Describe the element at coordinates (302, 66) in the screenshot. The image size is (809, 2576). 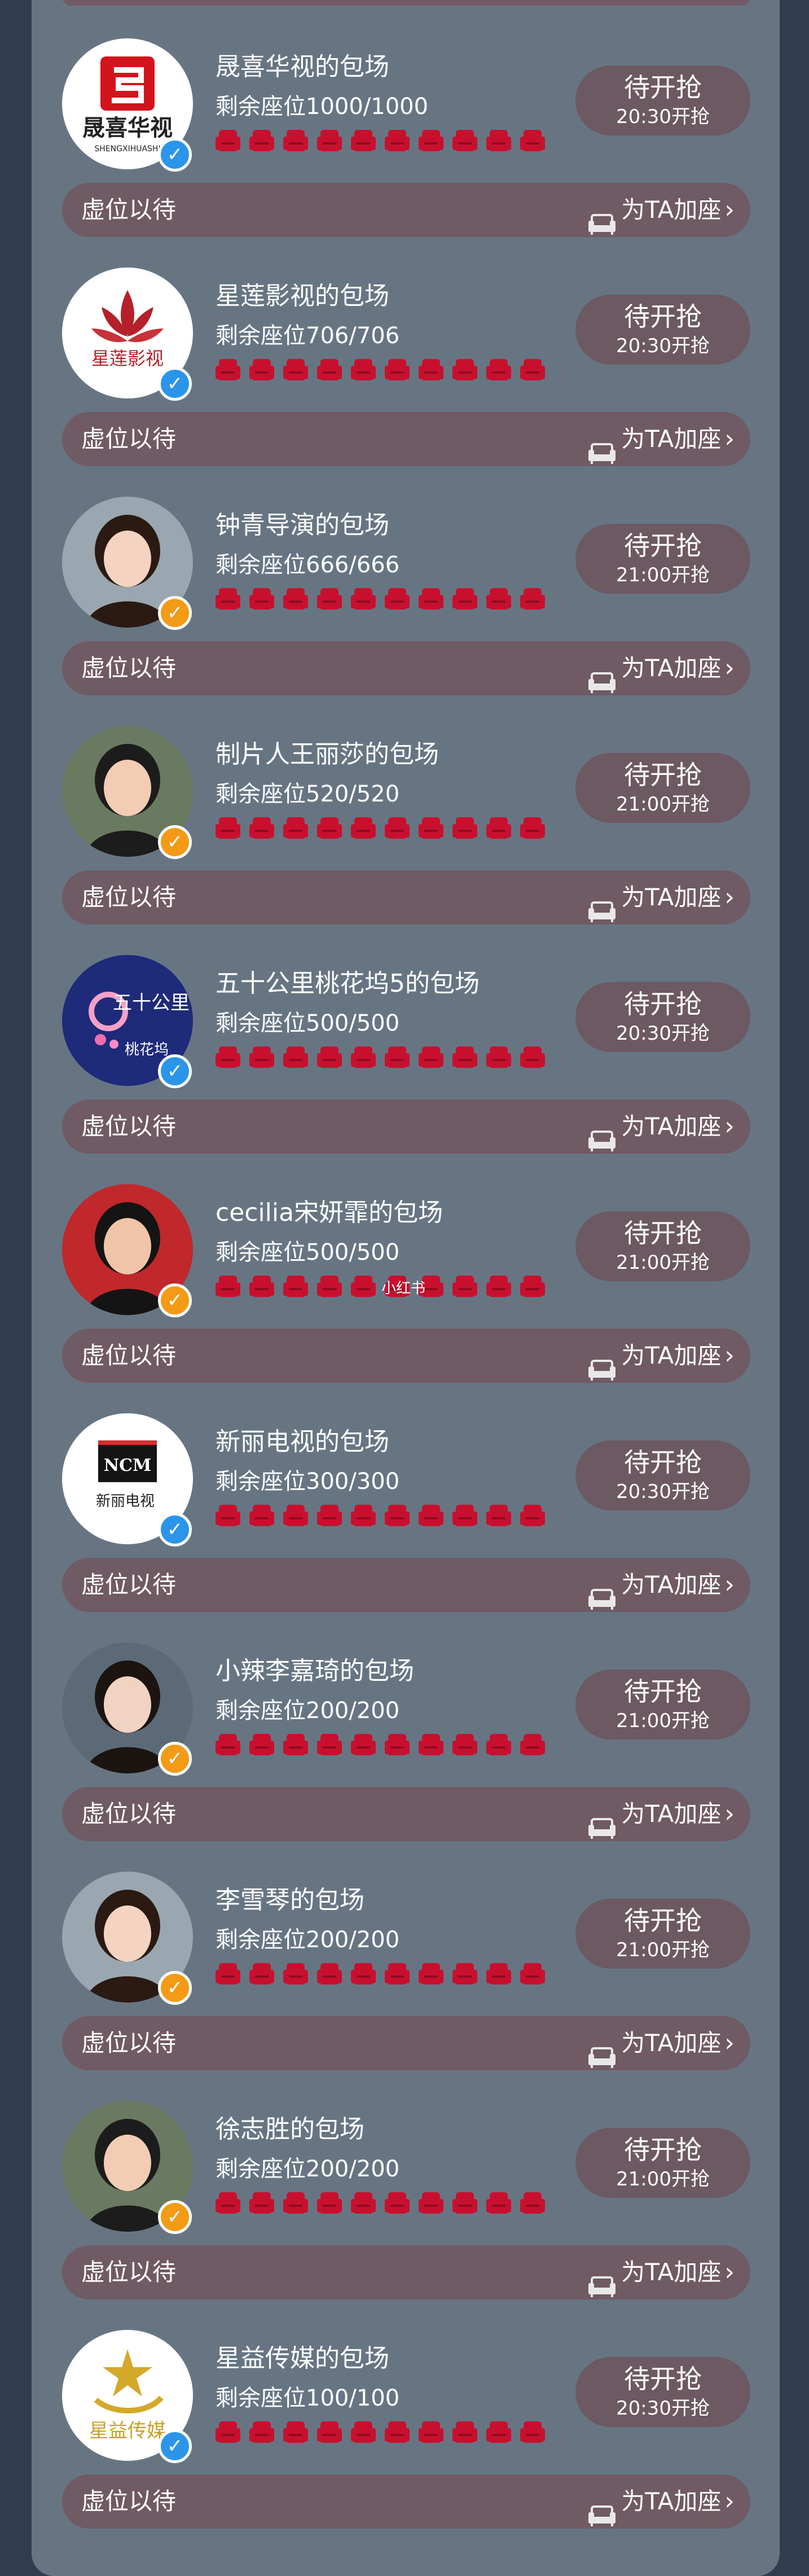
I see `card-title: 晟喜华视的包场` at that location.